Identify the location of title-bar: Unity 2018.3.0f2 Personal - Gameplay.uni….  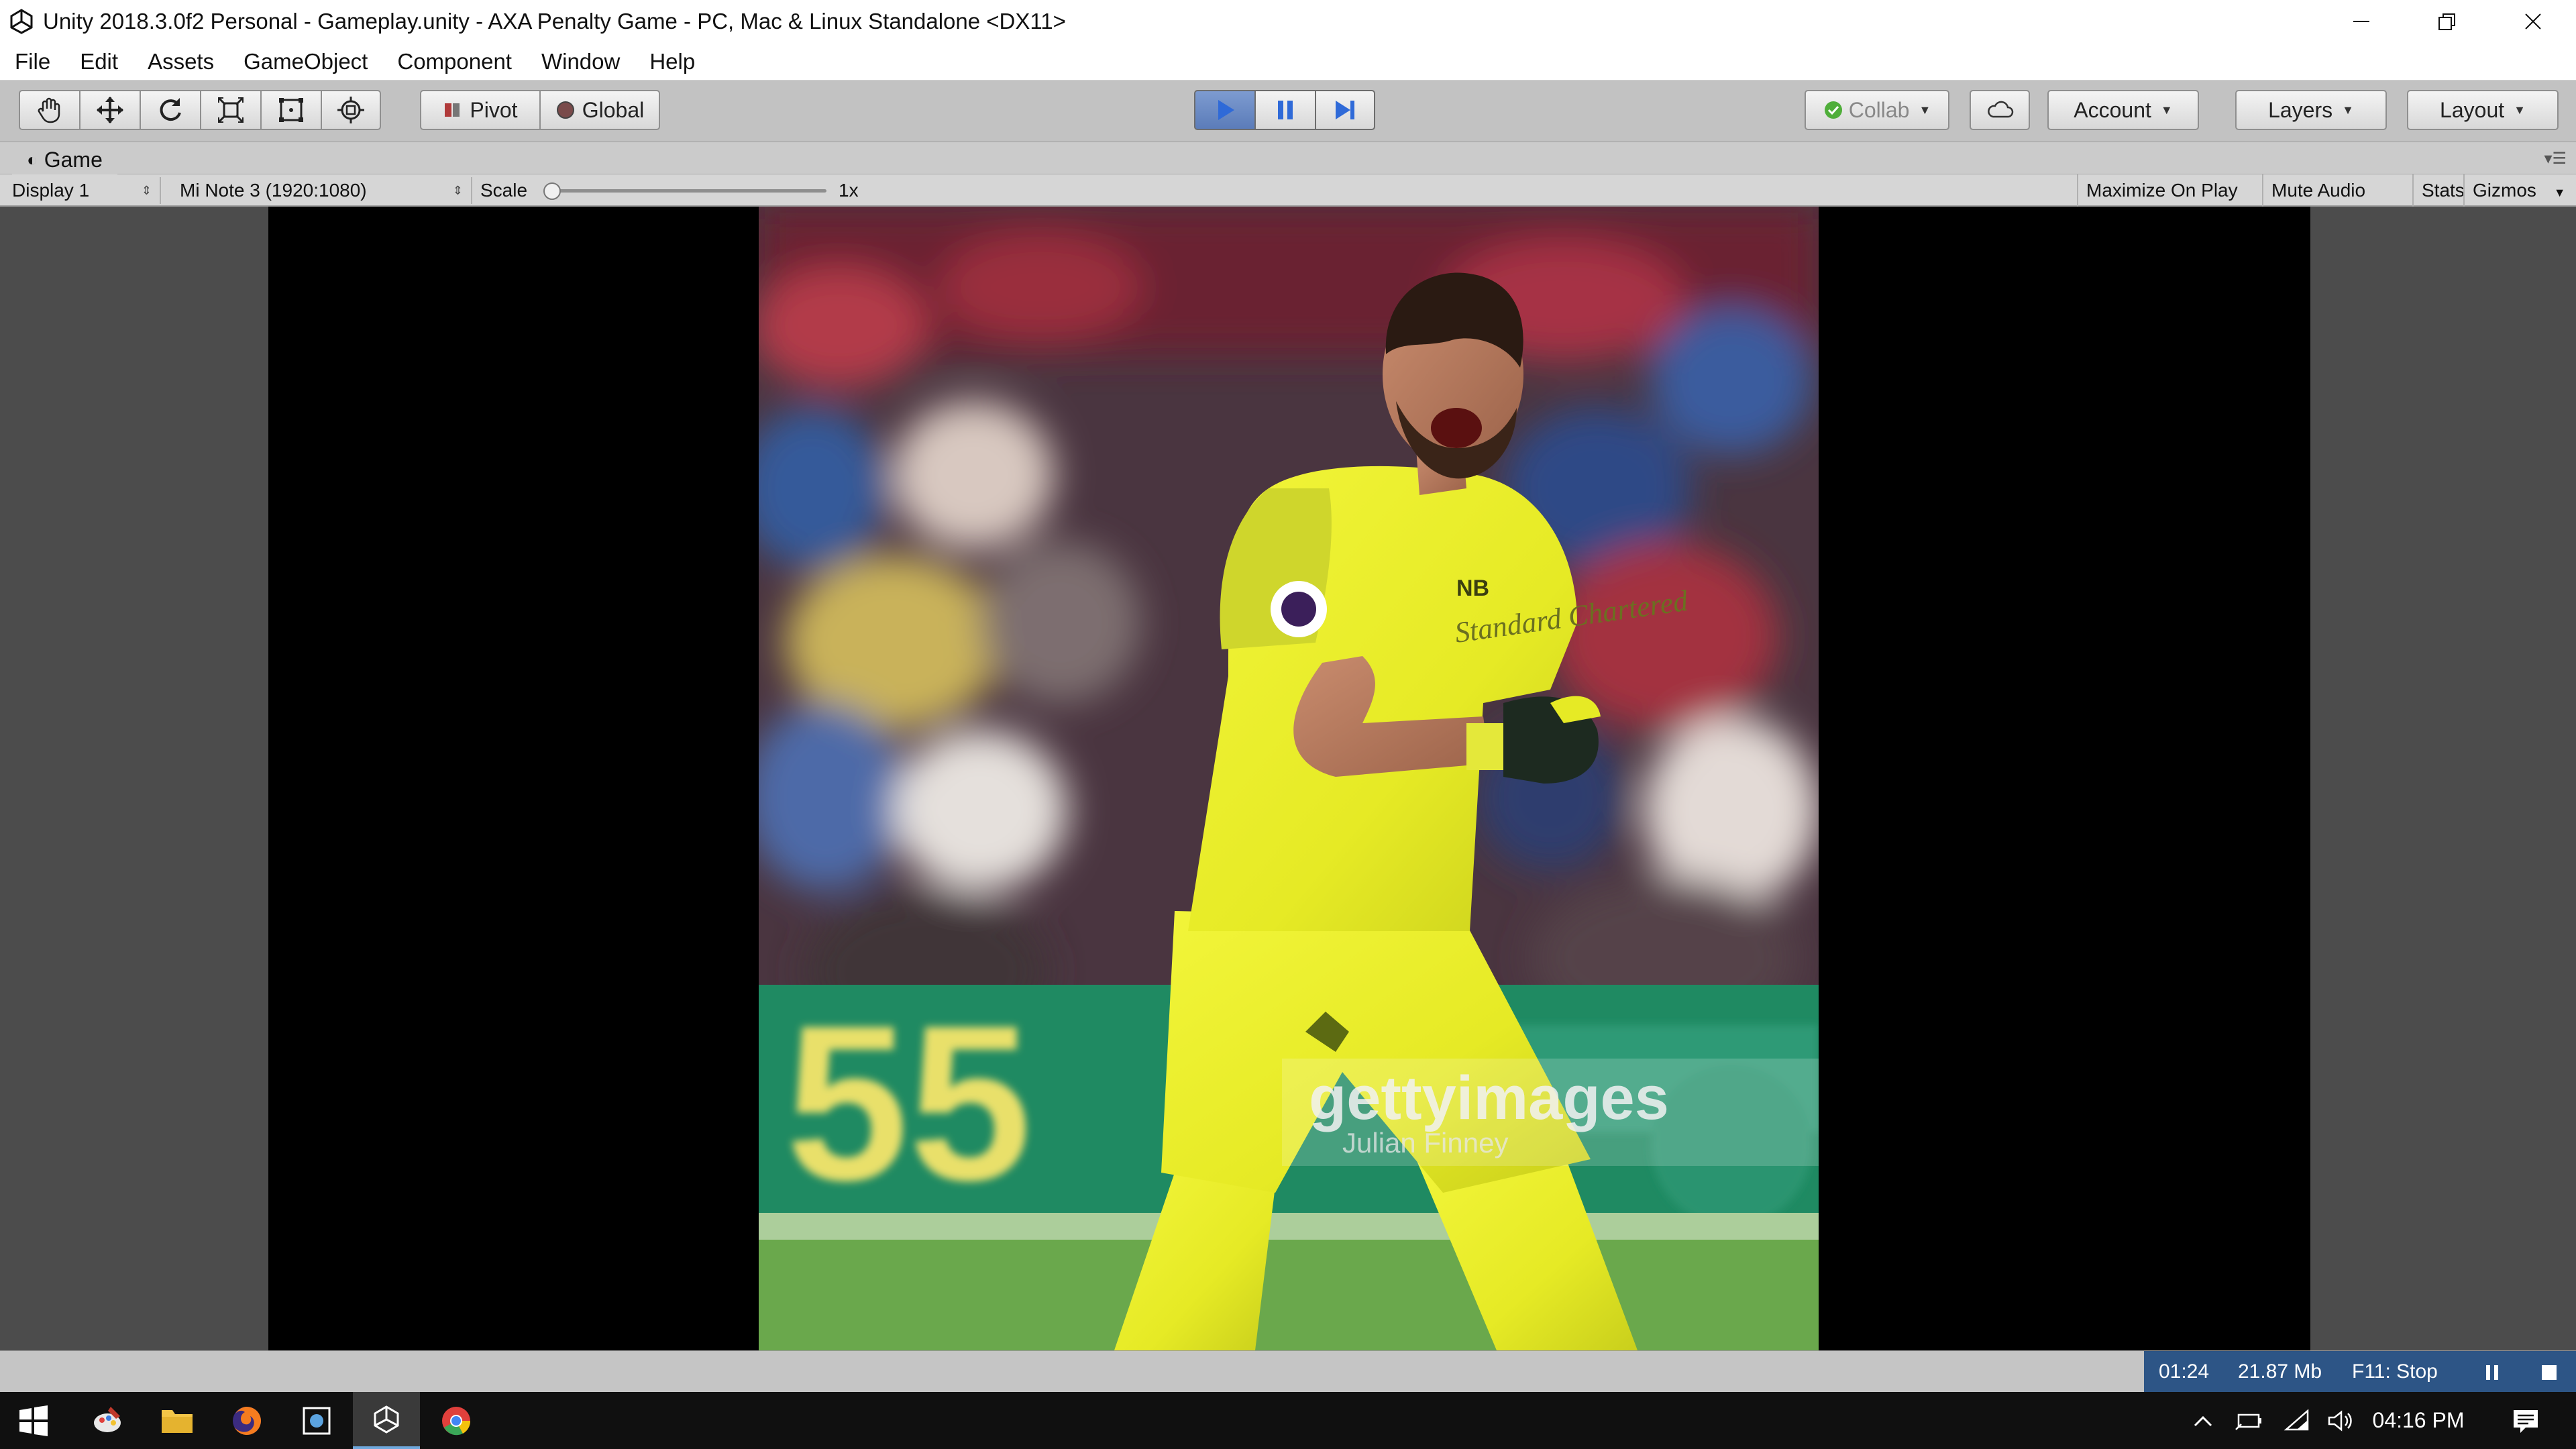
(1288, 21).